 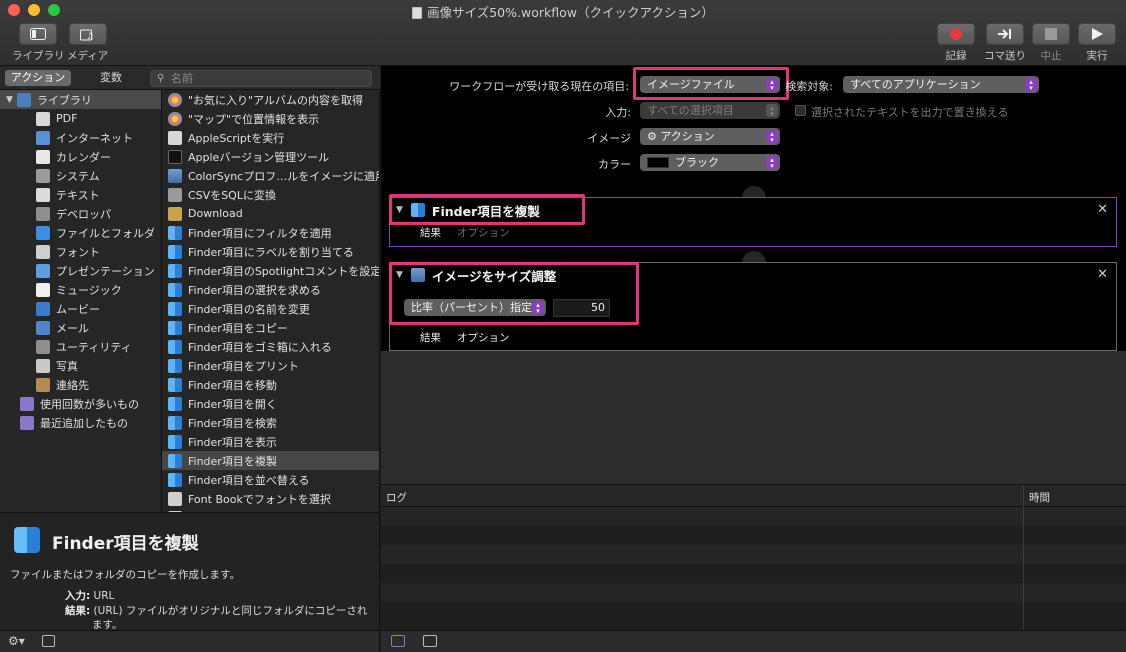 What do you see at coordinates (80, 403) in the screenshot?
I see `smart-group-item: 使用回数が多いもの` at bounding box center [80, 403].